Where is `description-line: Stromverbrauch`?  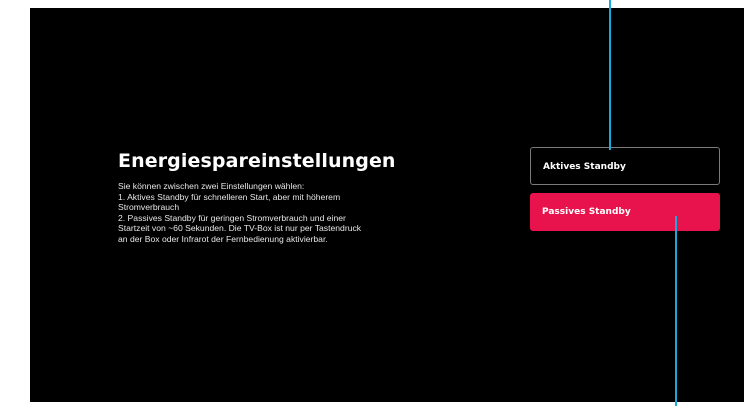
description-line: Stromverbrauch is located at coordinates (149, 207).